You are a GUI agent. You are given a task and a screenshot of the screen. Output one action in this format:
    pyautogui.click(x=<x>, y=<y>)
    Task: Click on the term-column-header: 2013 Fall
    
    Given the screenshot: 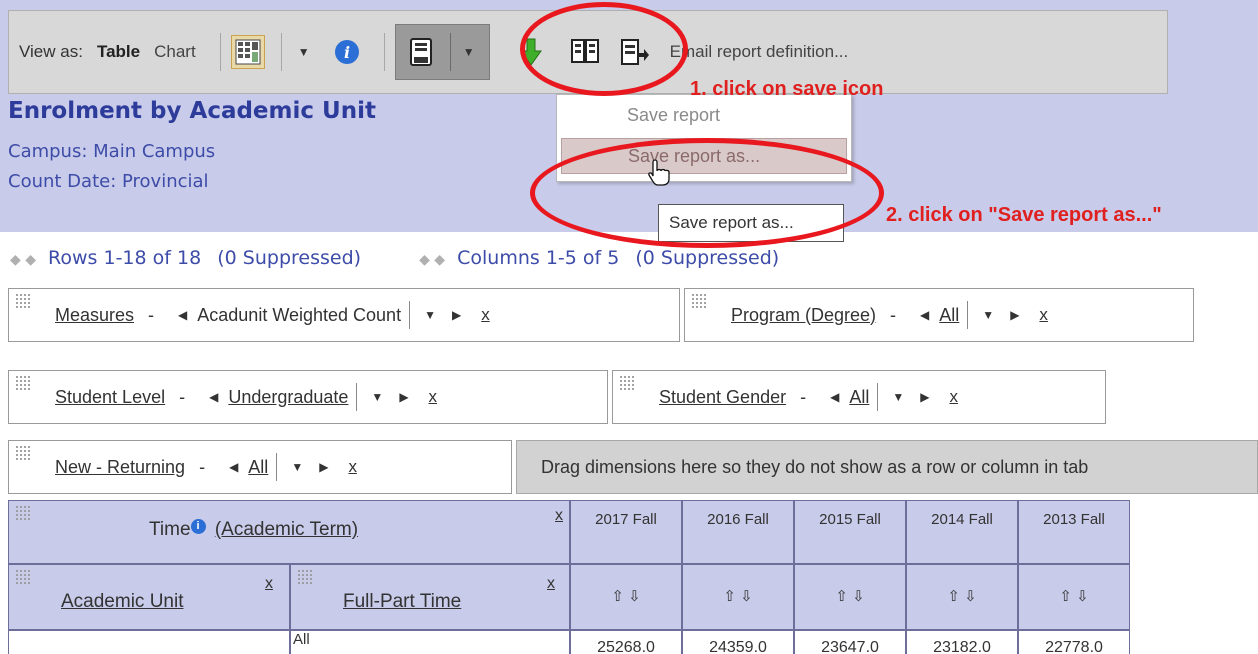 What is the action you would take?
    pyautogui.click(x=1074, y=532)
    